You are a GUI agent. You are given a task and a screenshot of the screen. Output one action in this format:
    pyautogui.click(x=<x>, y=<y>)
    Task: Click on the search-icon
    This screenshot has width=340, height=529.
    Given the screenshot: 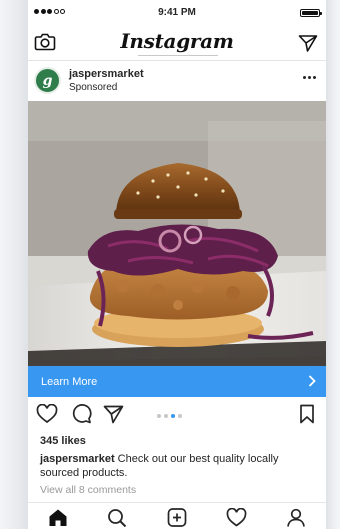 What is the action you would take?
    pyautogui.click(x=117, y=517)
    